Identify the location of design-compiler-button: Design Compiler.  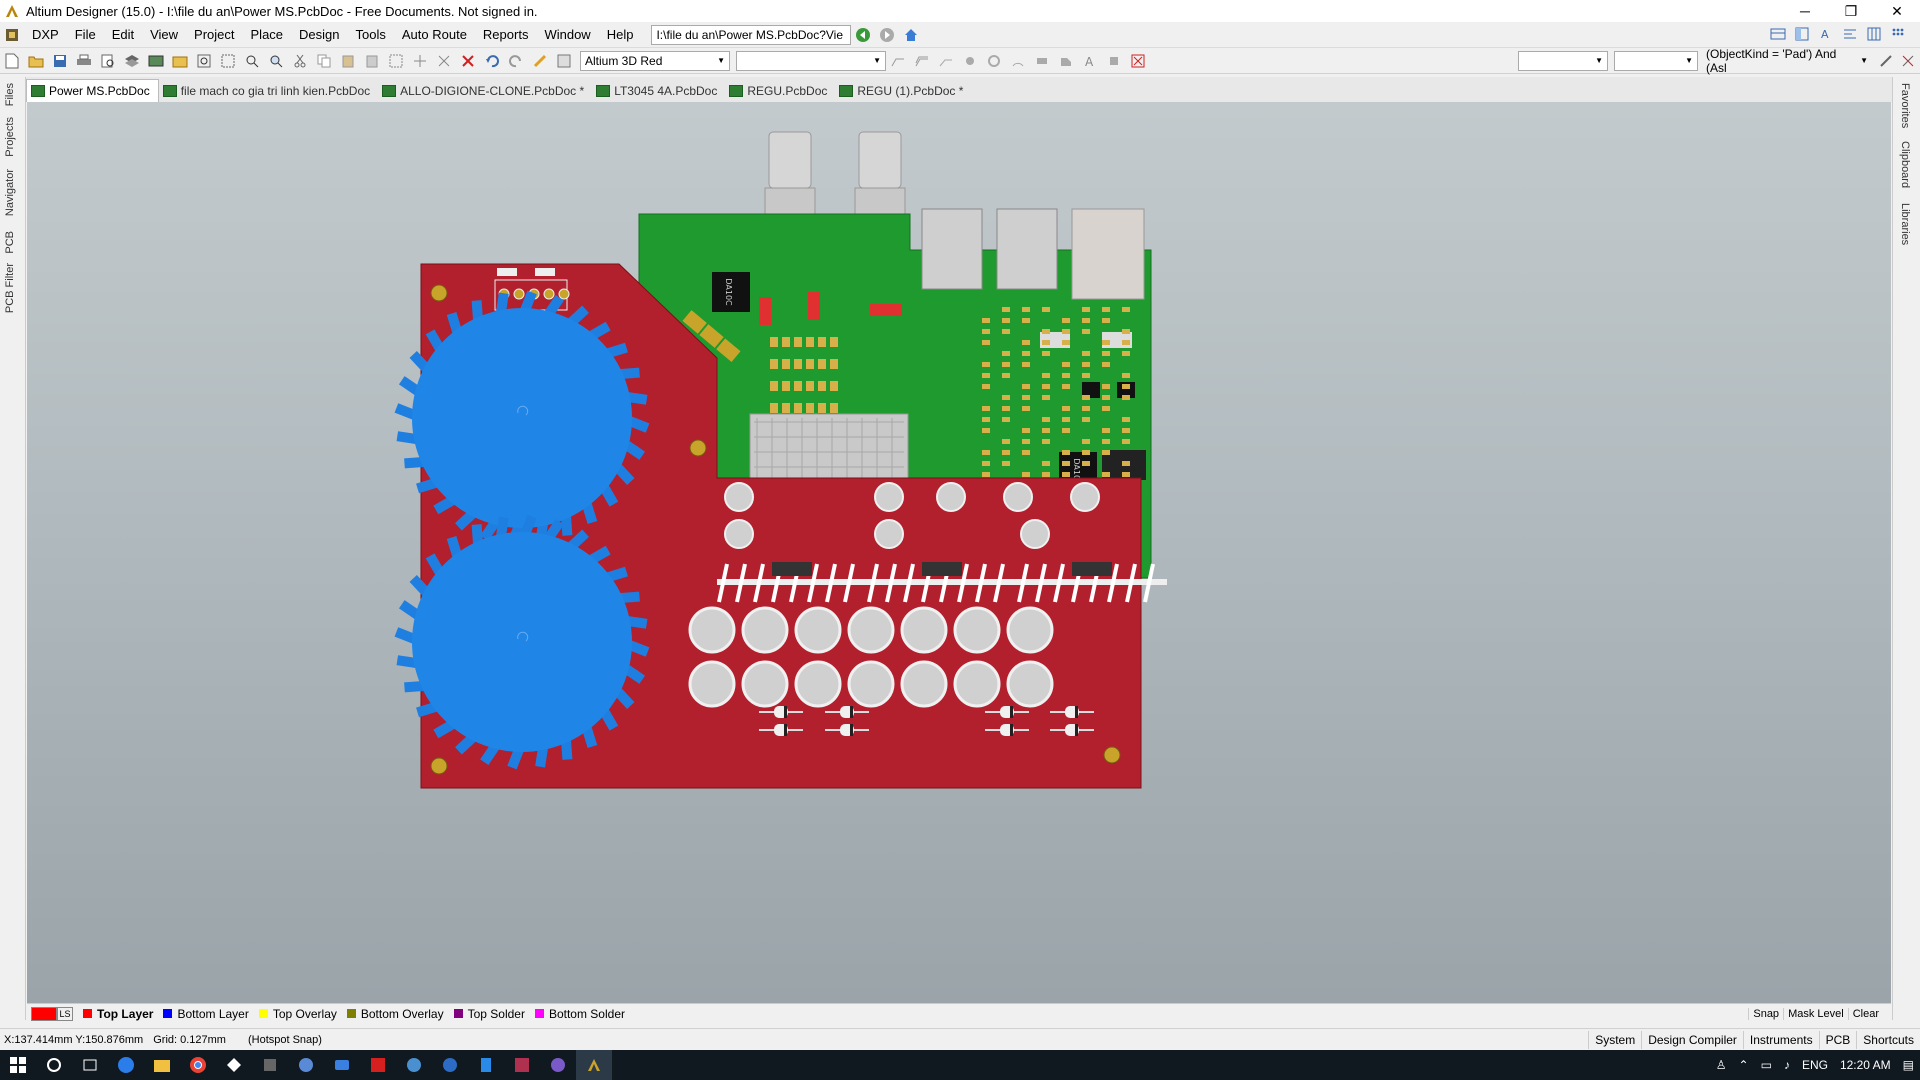
(1692, 1040).